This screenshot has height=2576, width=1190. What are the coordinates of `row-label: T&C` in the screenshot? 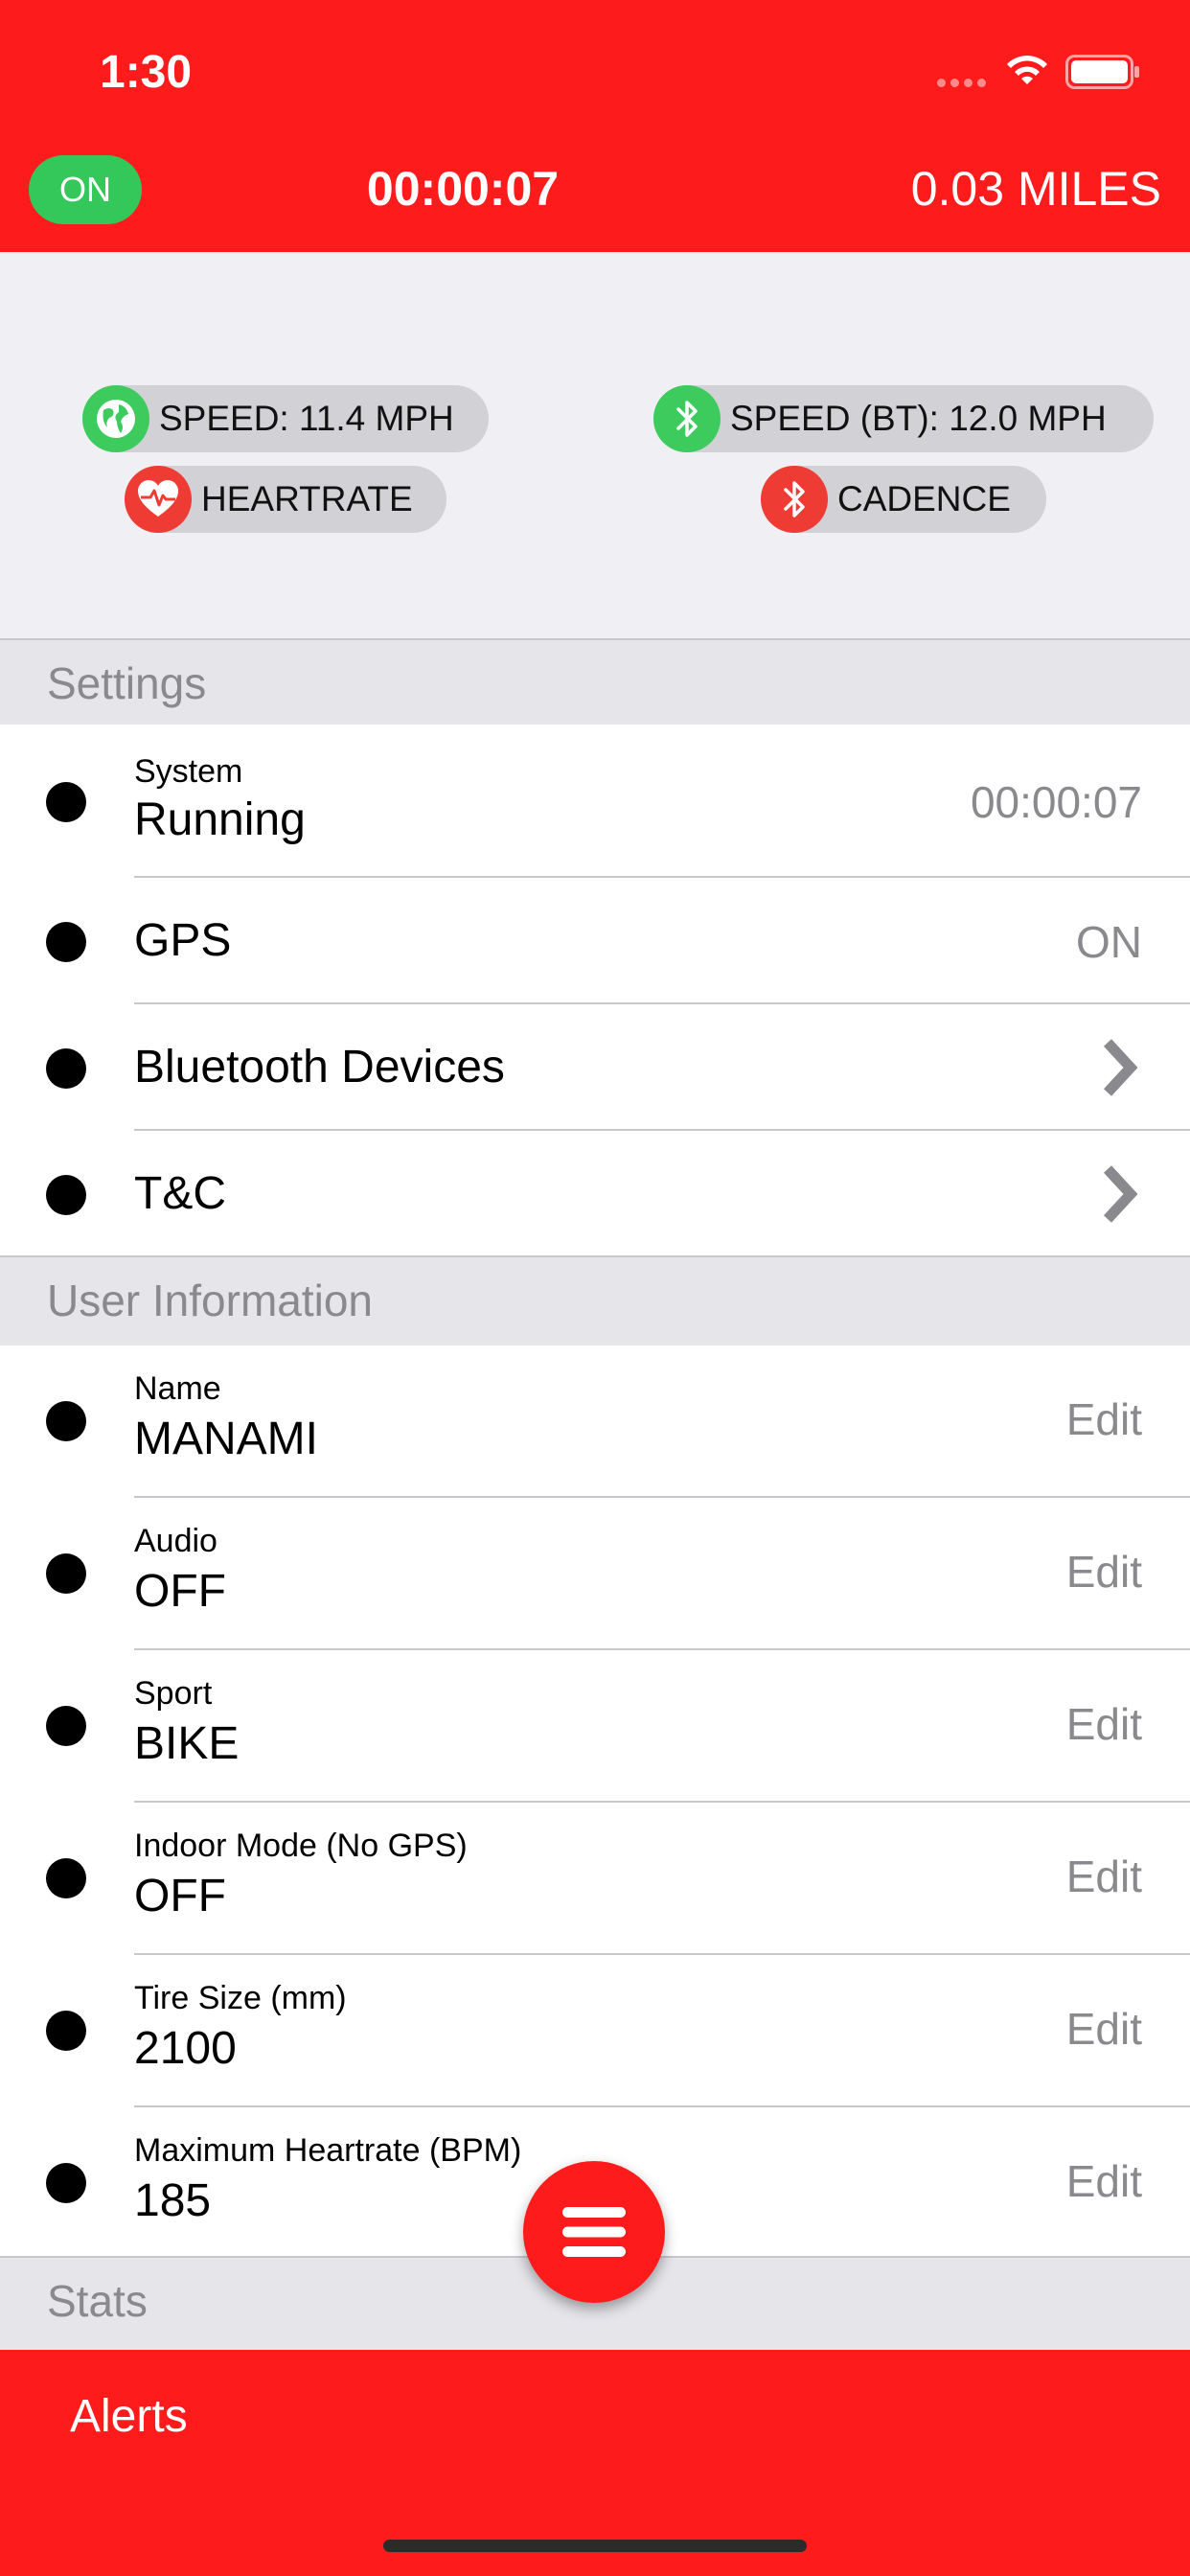 It's located at (180, 1193).